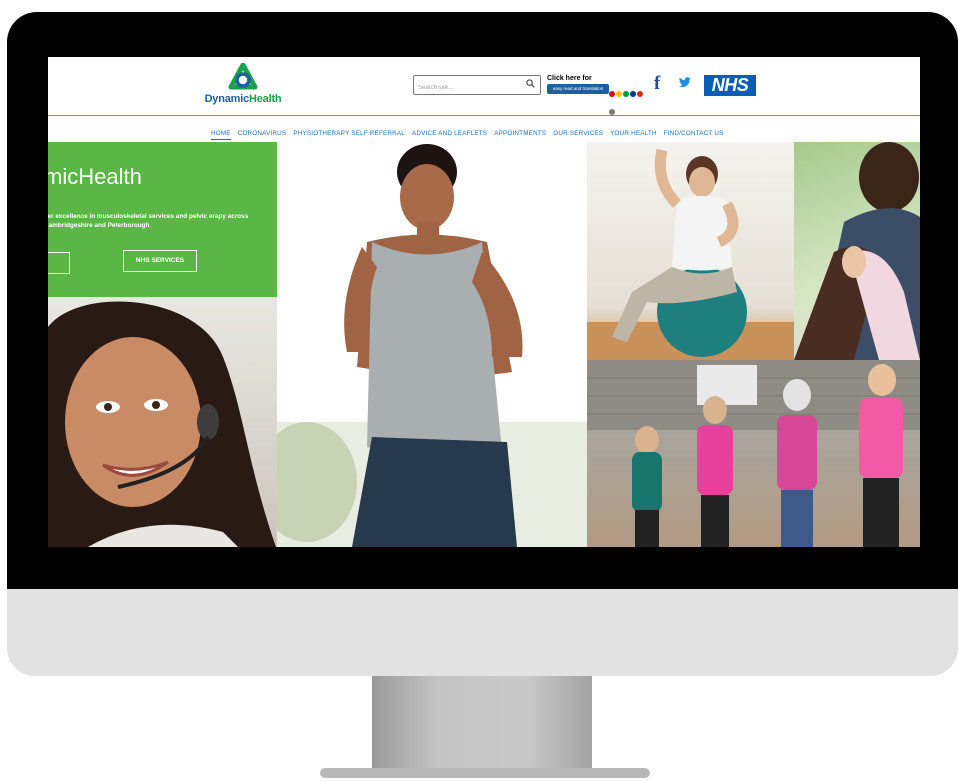 The width and height of the screenshot is (958, 782). I want to click on search-box, so click(477, 85).